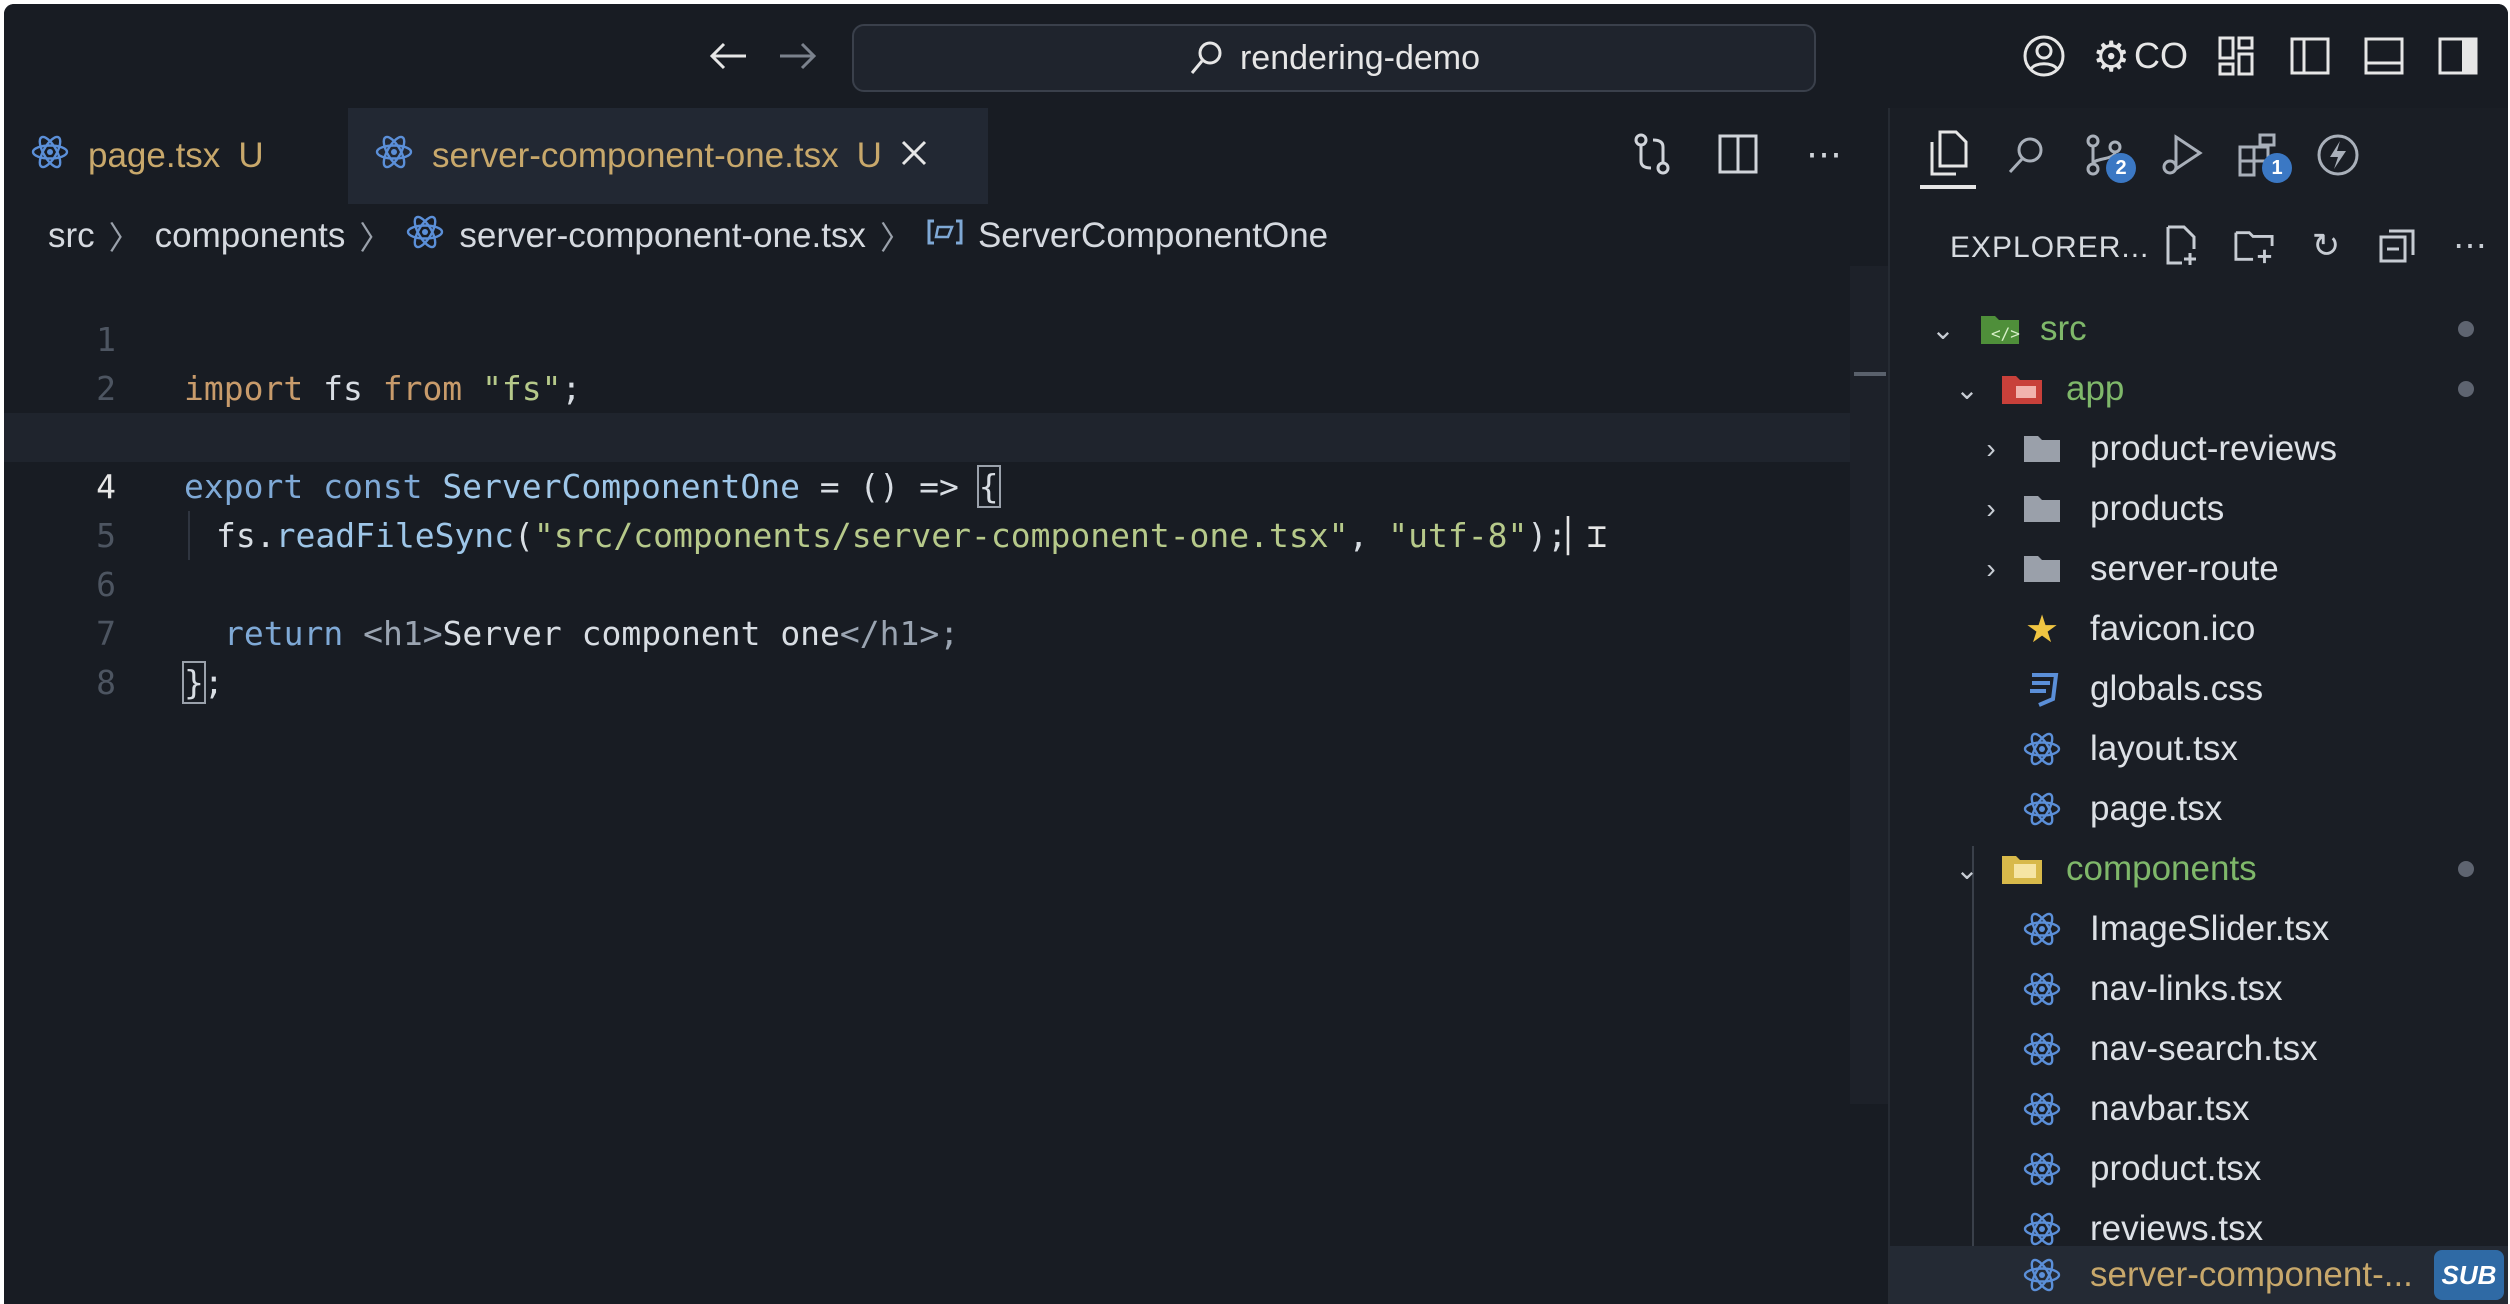 This screenshot has height=1304, width=2510. What do you see at coordinates (2199, 929) in the screenshot?
I see `tree-file-imageslider: ImageSlider.tsx` at bounding box center [2199, 929].